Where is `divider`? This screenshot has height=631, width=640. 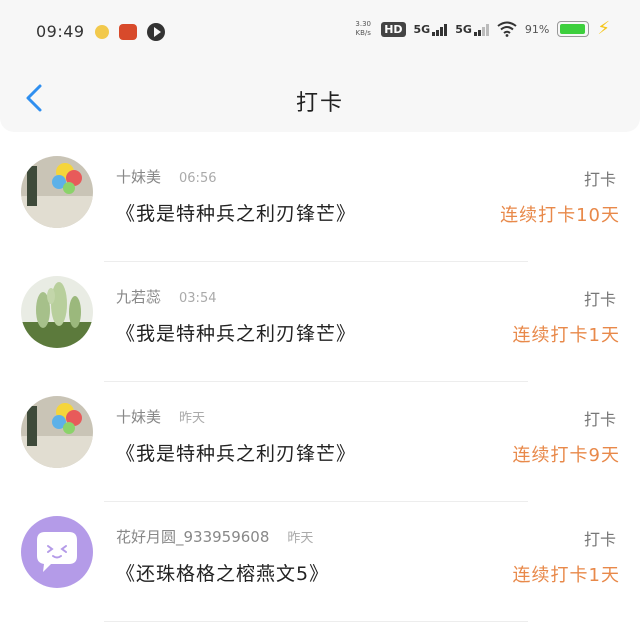
divider is located at coordinates (316, 621).